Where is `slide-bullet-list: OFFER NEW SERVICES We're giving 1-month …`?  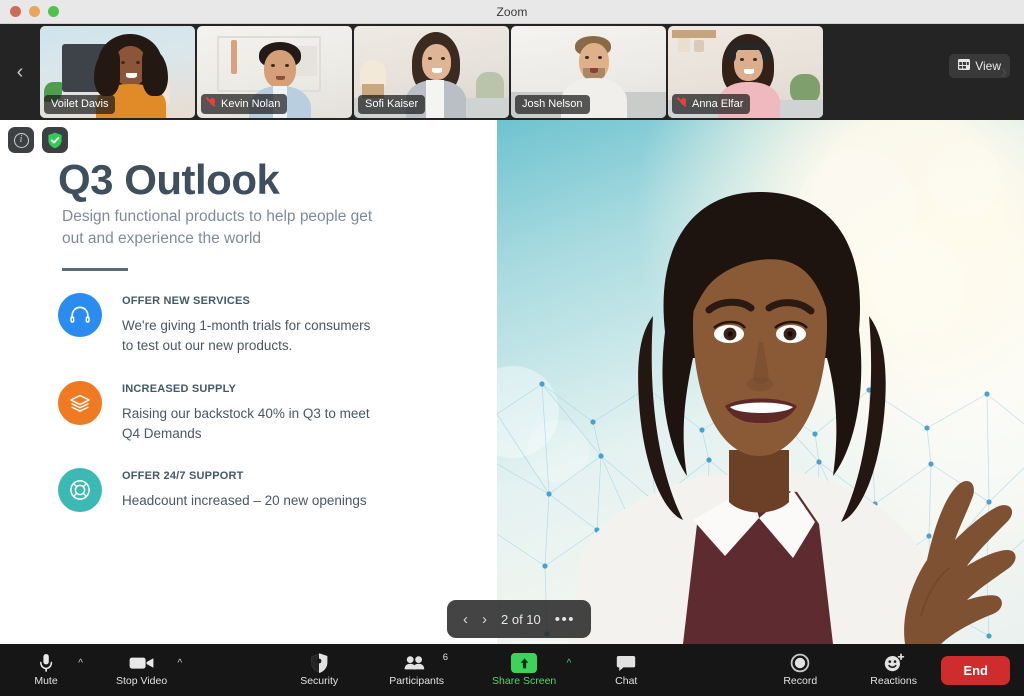 slide-bullet-list: OFFER NEW SERVICES We're giving 1-month … is located at coordinates (268, 414).